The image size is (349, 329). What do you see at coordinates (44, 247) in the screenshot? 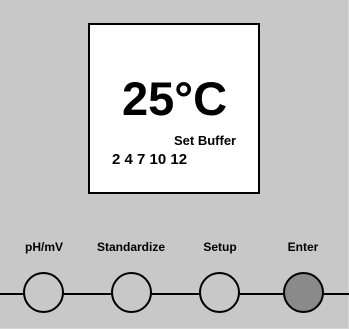
I see `ph-mv-label: pH/mV` at bounding box center [44, 247].